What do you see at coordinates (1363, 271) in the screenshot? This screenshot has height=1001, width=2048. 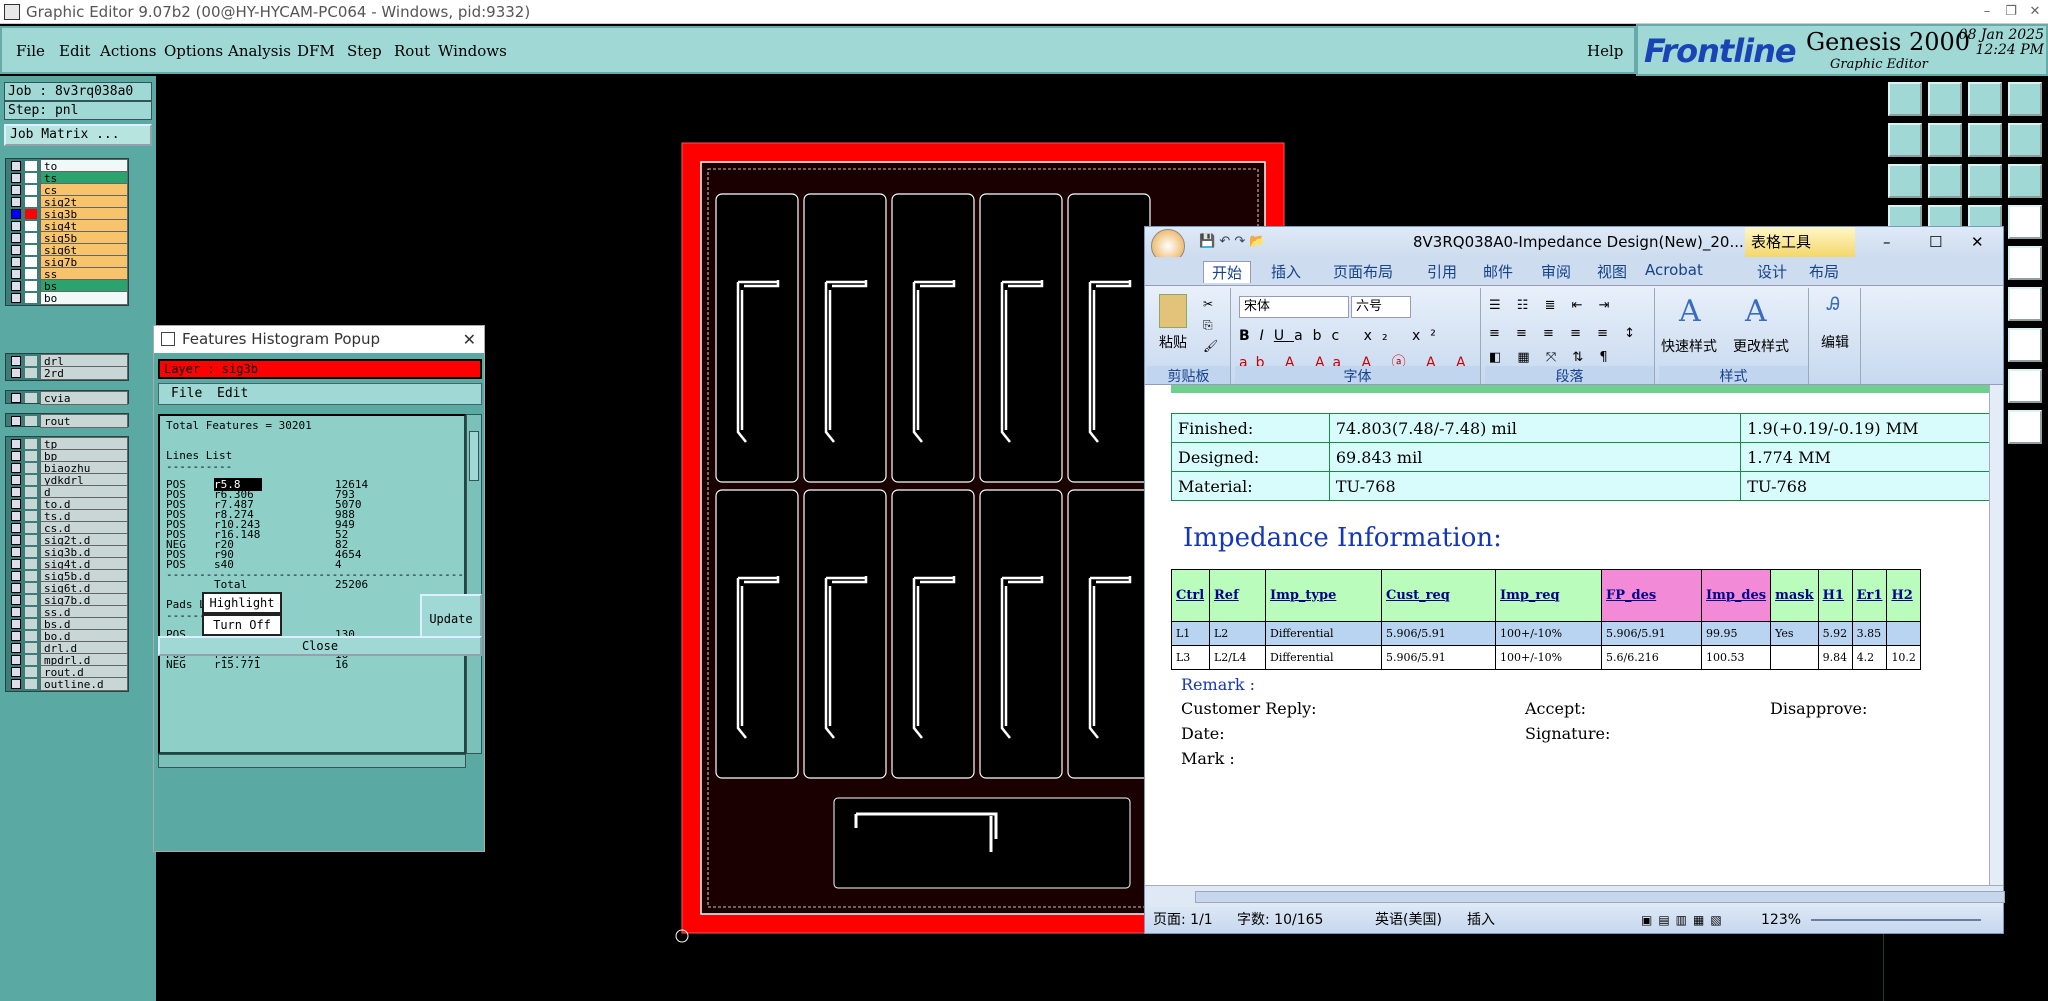 I see `ribbon-tab: 页面布局` at bounding box center [1363, 271].